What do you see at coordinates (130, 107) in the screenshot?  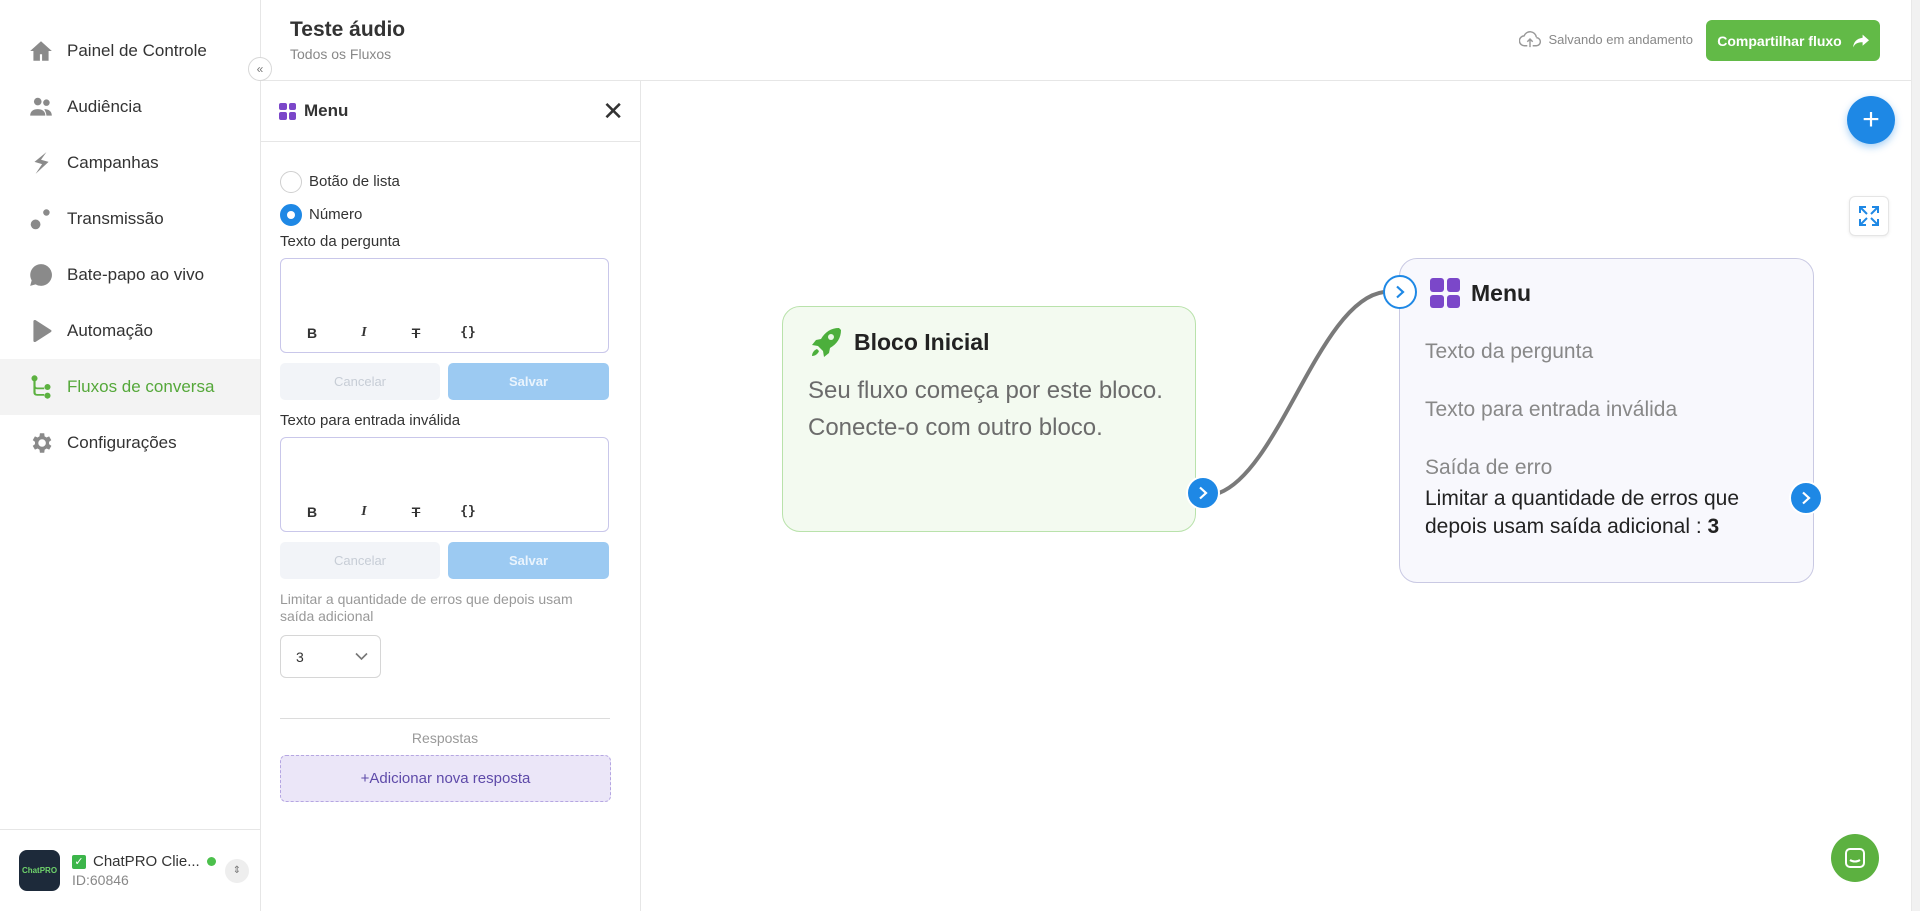 I see `sidebar-item-audience: Audiência` at bounding box center [130, 107].